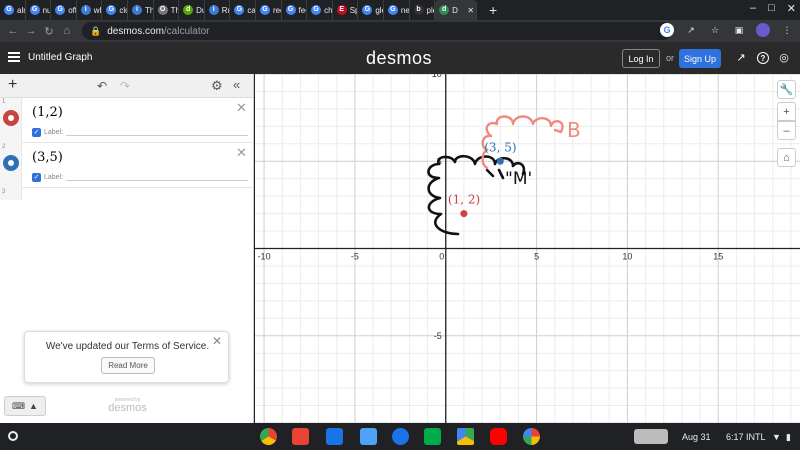 The width and height of the screenshot is (800, 450). Describe the element at coordinates (397, 10) in the screenshot. I see `browser-tab: Gneg` at that location.